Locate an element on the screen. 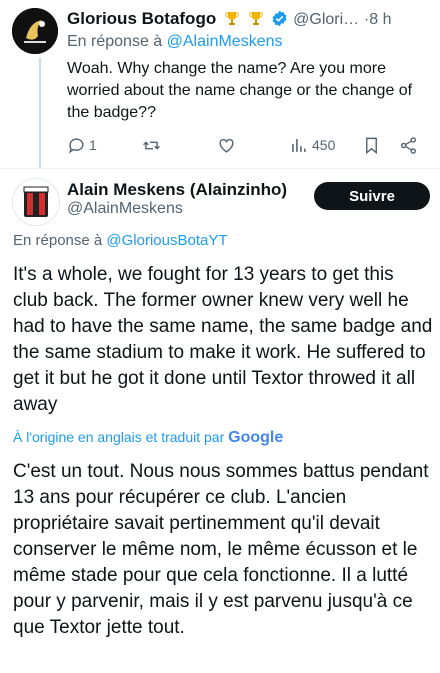  bookmark-button is located at coordinates (371, 145).